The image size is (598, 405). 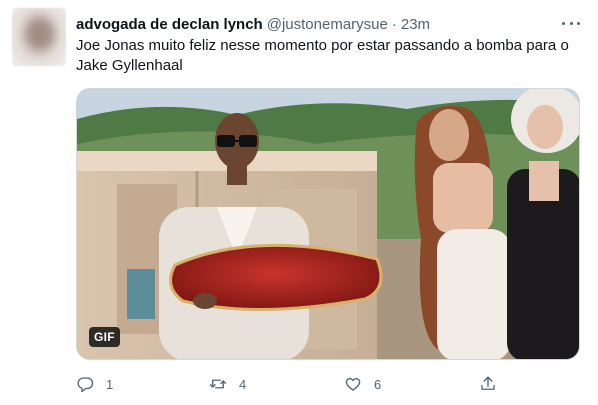 I want to click on timestamp: 23m, so click(x=415, y=24).